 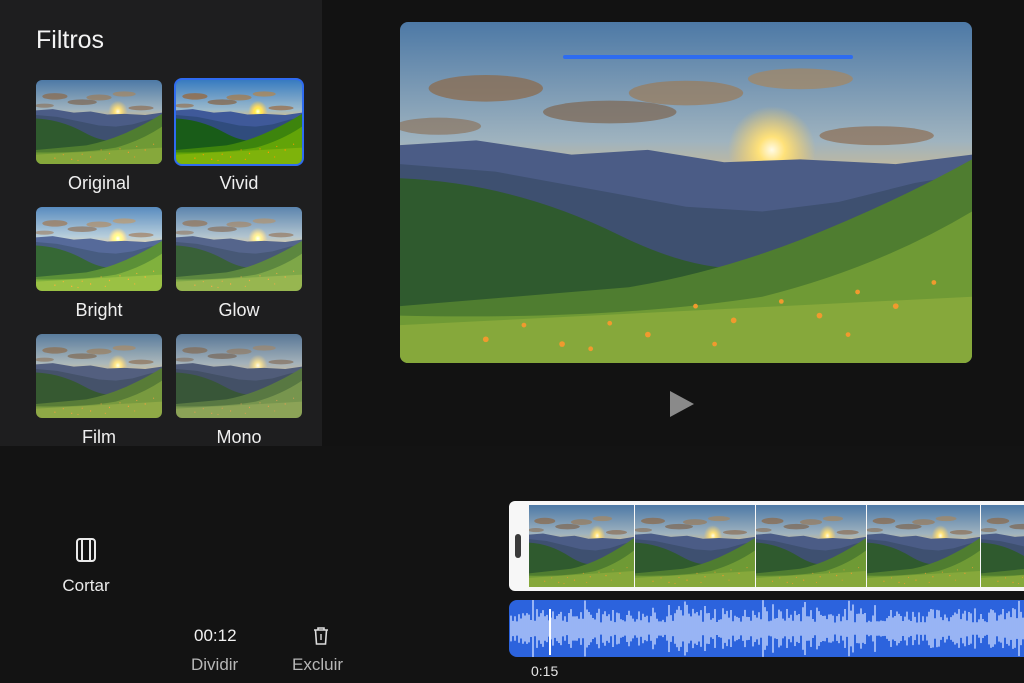 I want to click on filter-label: Mono, so click(x=239, y=437).